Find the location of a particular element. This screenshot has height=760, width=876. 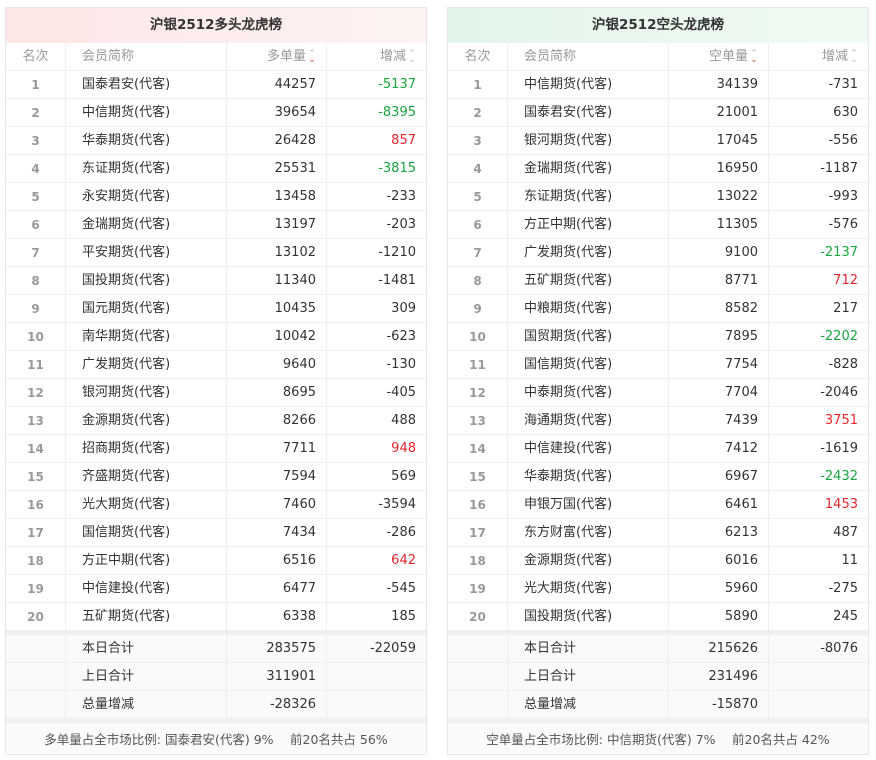

volume-cell: 21001 is located at coordinates (719, 112).